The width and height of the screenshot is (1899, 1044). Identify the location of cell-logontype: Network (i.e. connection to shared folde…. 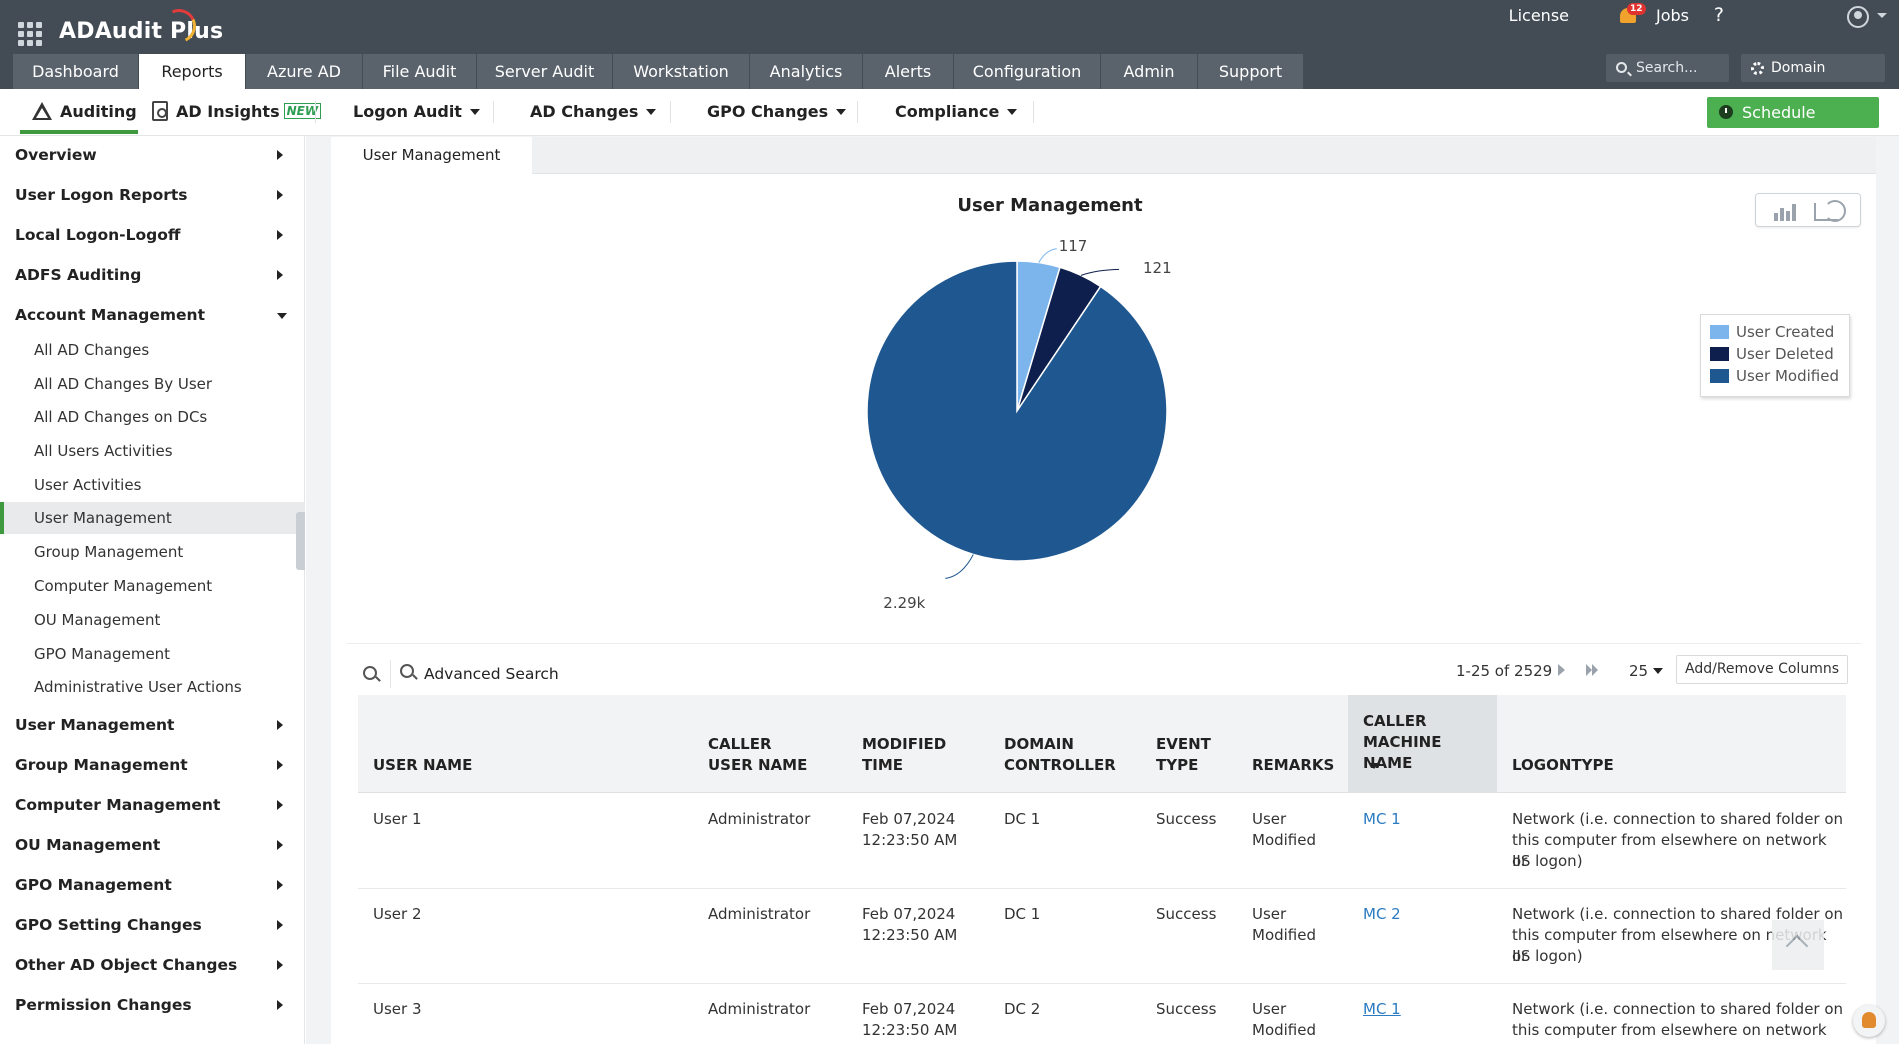
(1678, 1009).